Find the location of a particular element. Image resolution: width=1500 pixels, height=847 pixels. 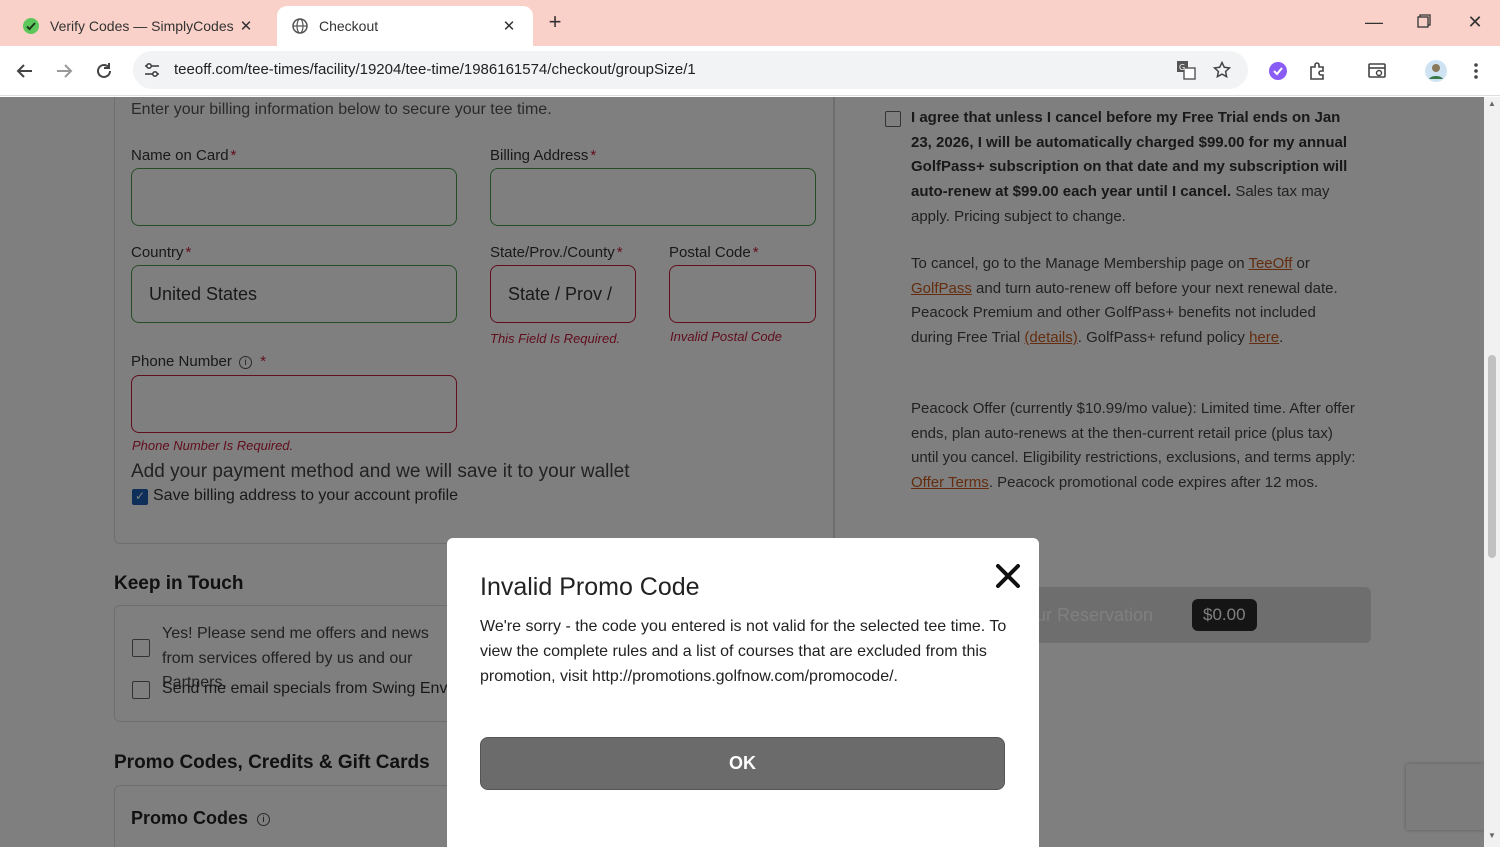

restore-icon is located at coordinates (1424, 22).